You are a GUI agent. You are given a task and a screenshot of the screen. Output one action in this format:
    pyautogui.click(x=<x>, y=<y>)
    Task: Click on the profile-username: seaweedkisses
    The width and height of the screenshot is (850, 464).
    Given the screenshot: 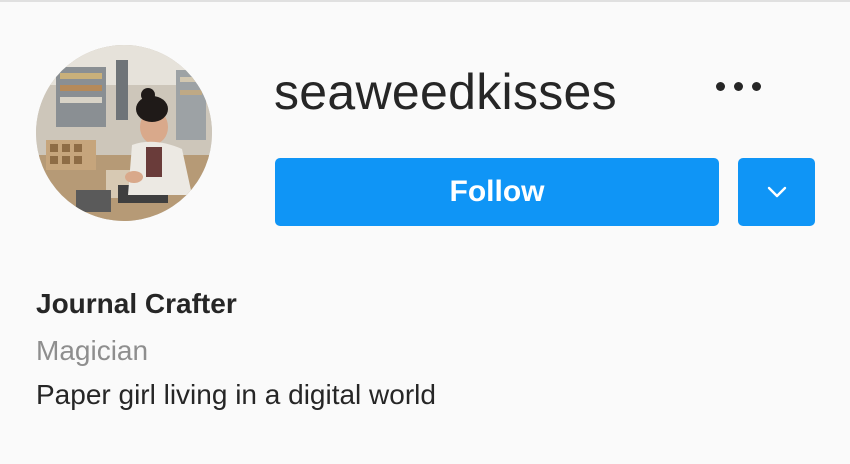 What is the action you would take?
    pyautogui.click(x=445, y=92)
    